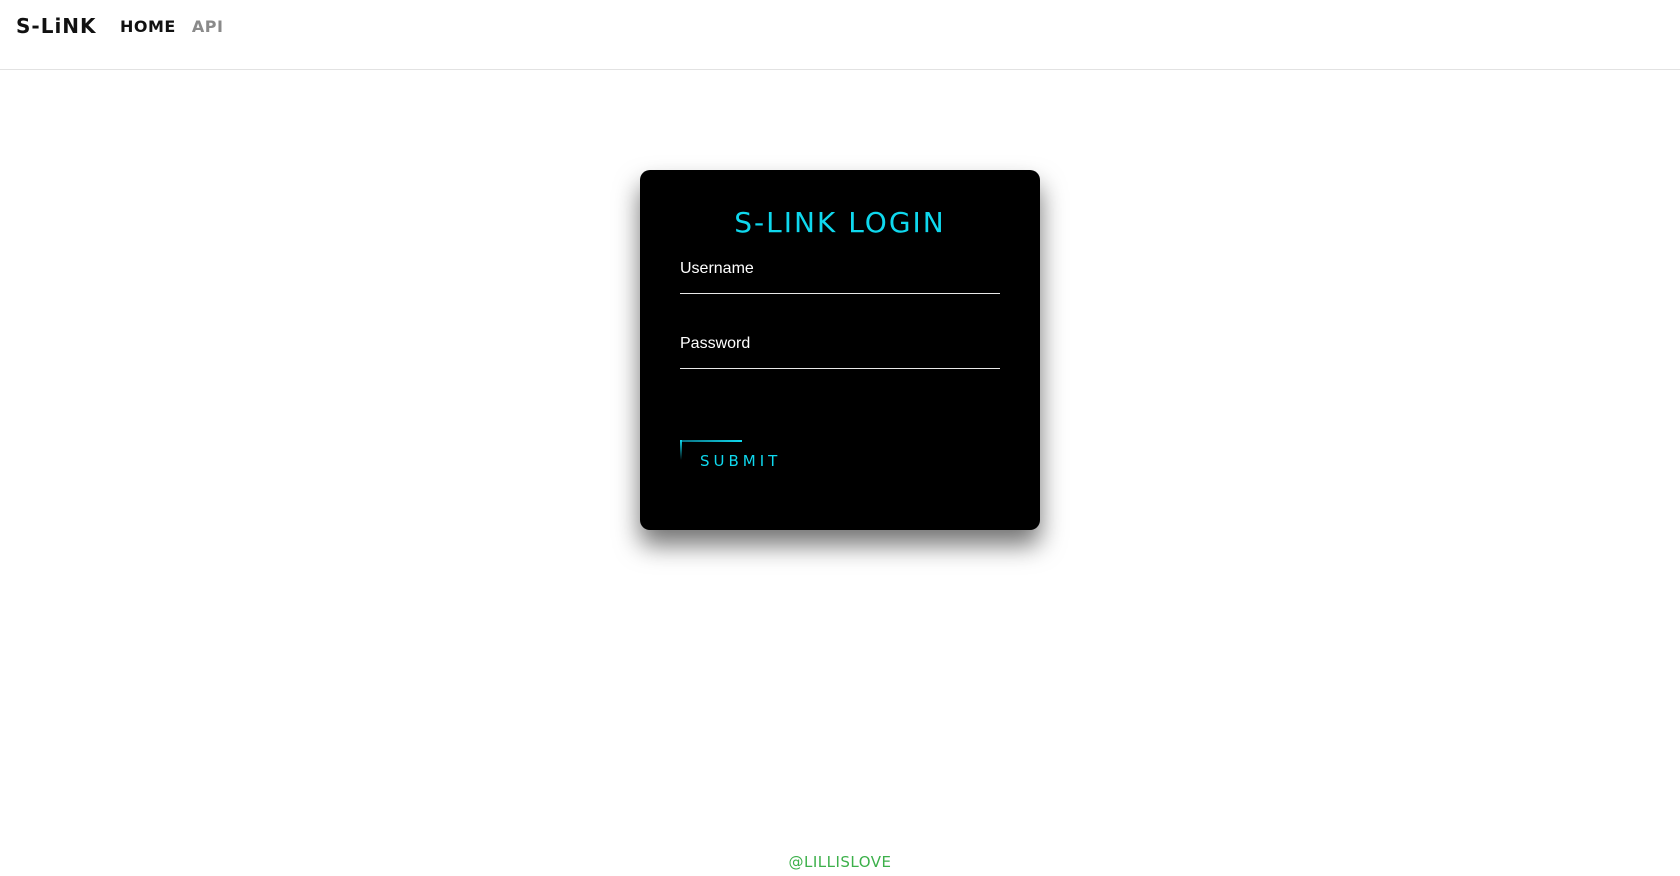 The height and width of the screenshot is (876, 1680). I want to click on login-card: S-LINK LOGIN Username Password SUBMIT, so click(840, 350).